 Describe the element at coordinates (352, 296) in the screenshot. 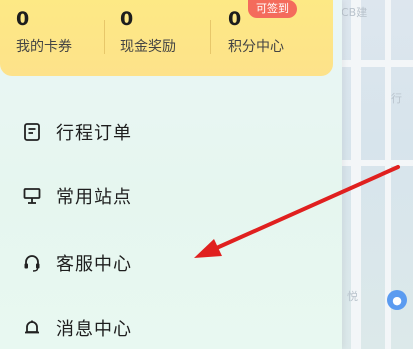

I see `map-label: 悦` at that location.